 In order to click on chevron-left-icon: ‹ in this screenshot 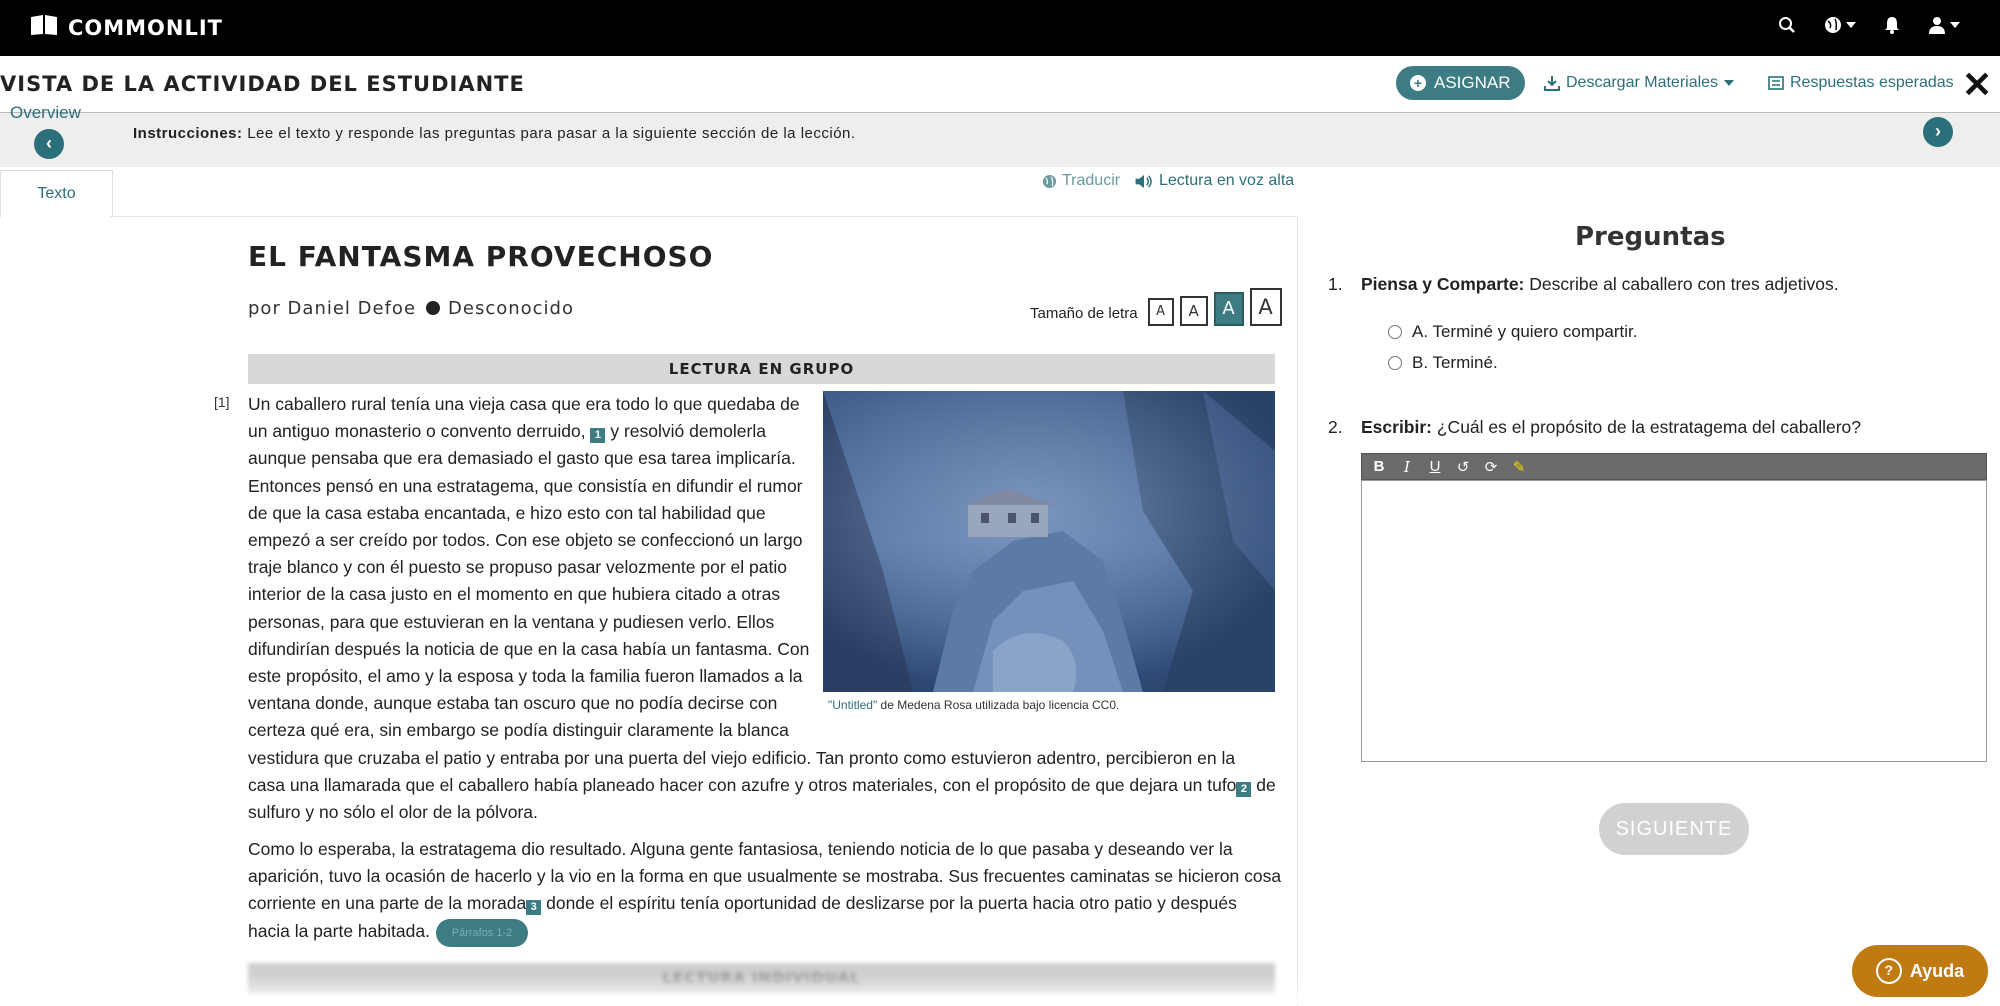, I will do `click(49, 143)`.